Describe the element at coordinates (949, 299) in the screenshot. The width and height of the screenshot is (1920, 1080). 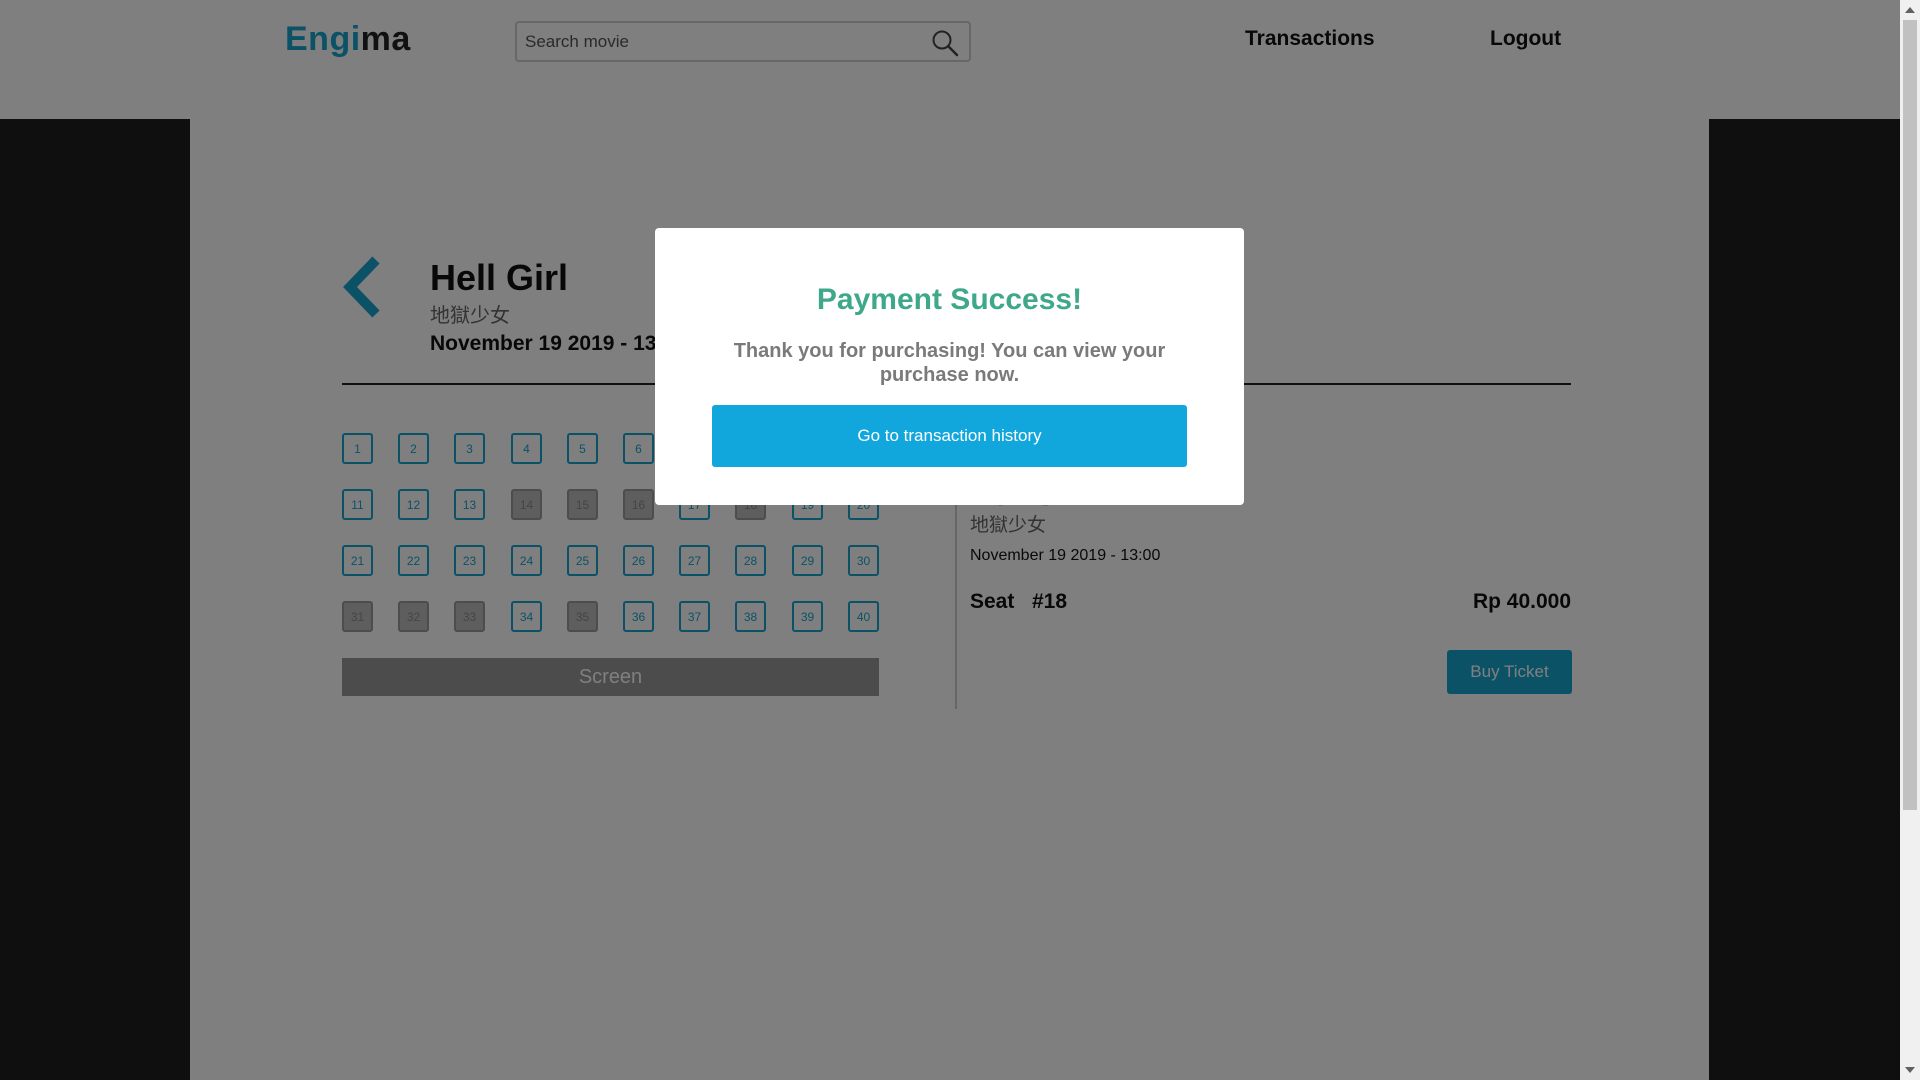
I see `modal-title: Payment Success!` at that location.